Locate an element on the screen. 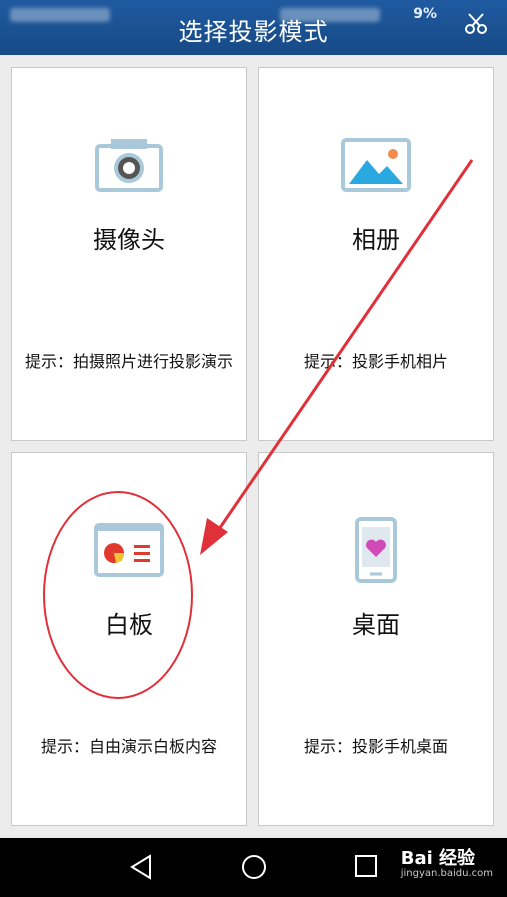 Image resolution: width=507 pixels, height=897 pixels. home-icon is located at coordinates (254, 869).